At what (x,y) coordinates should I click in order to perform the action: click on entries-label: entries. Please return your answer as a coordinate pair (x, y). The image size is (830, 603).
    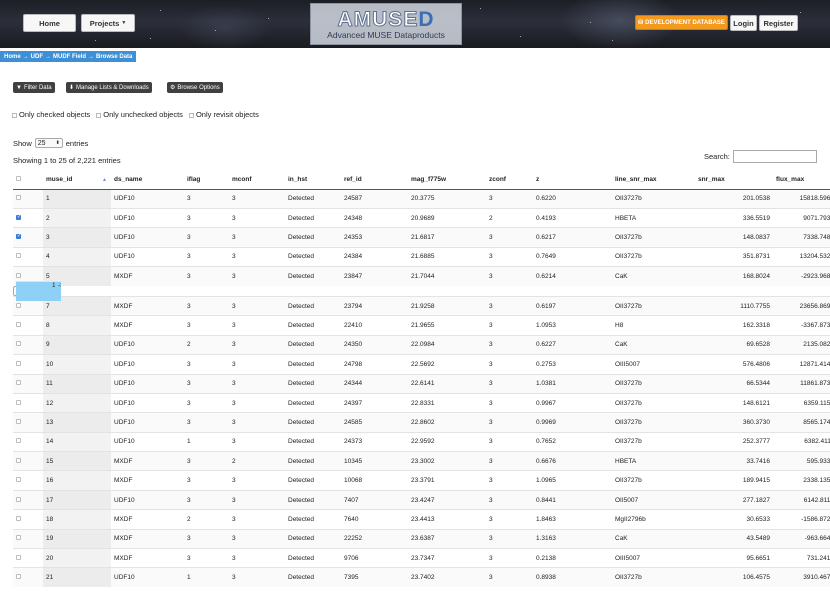
    Looking at the image, I should click on (77, 143).